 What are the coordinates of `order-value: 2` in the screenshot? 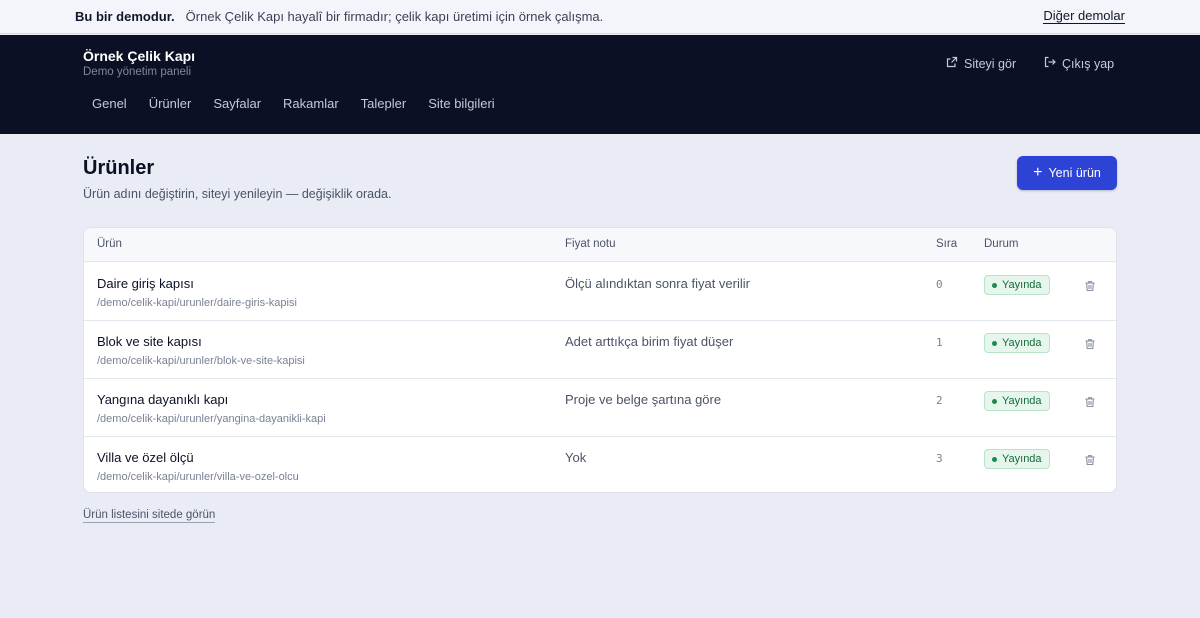 It's located at (939, 400).